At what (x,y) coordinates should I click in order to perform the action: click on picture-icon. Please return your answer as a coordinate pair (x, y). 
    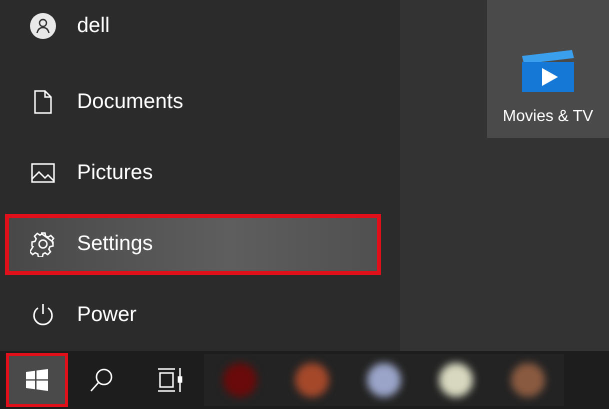
    Looking at the image, I should click on (43, 172).